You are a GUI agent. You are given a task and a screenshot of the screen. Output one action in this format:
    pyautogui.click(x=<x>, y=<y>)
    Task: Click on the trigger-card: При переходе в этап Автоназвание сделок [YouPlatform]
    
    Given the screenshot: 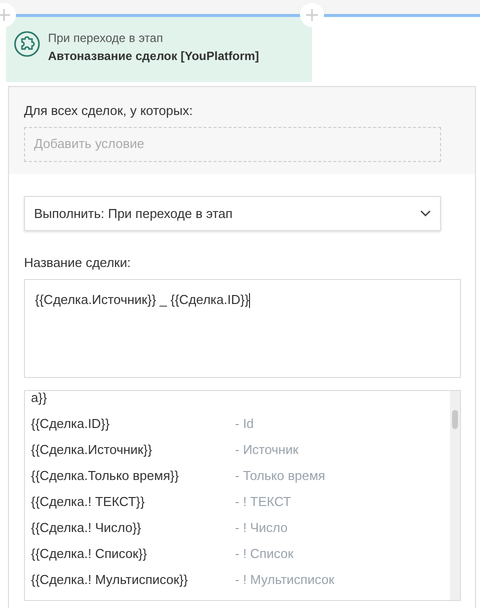 What is the action you would take?
    pyautogui.click(x=159, y=49)
    